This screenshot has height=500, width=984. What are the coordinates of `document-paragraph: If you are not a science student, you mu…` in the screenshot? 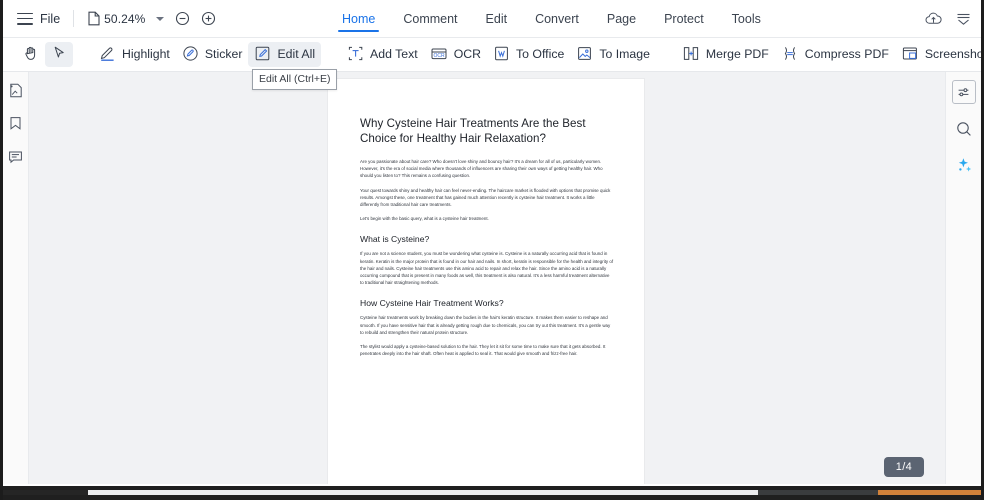 It's located at (487, 268).